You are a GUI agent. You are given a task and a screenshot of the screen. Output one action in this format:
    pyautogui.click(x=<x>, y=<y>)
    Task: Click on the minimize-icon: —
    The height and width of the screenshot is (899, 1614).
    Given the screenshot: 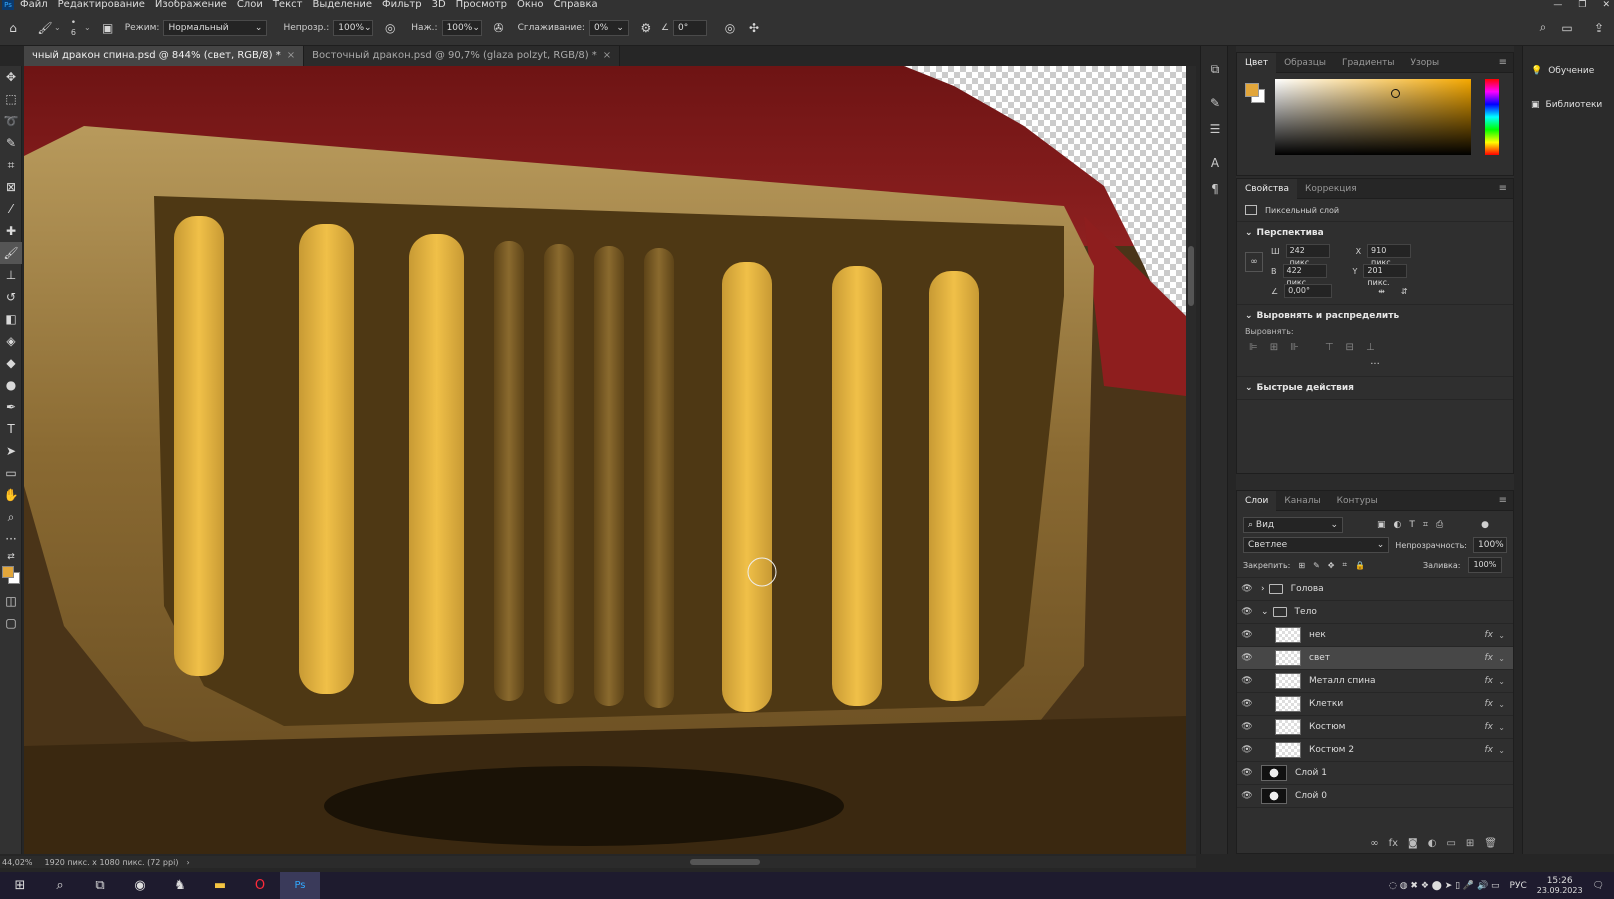 What is the action you would take?
    pyautogui.click(x=1557, y=5)
    